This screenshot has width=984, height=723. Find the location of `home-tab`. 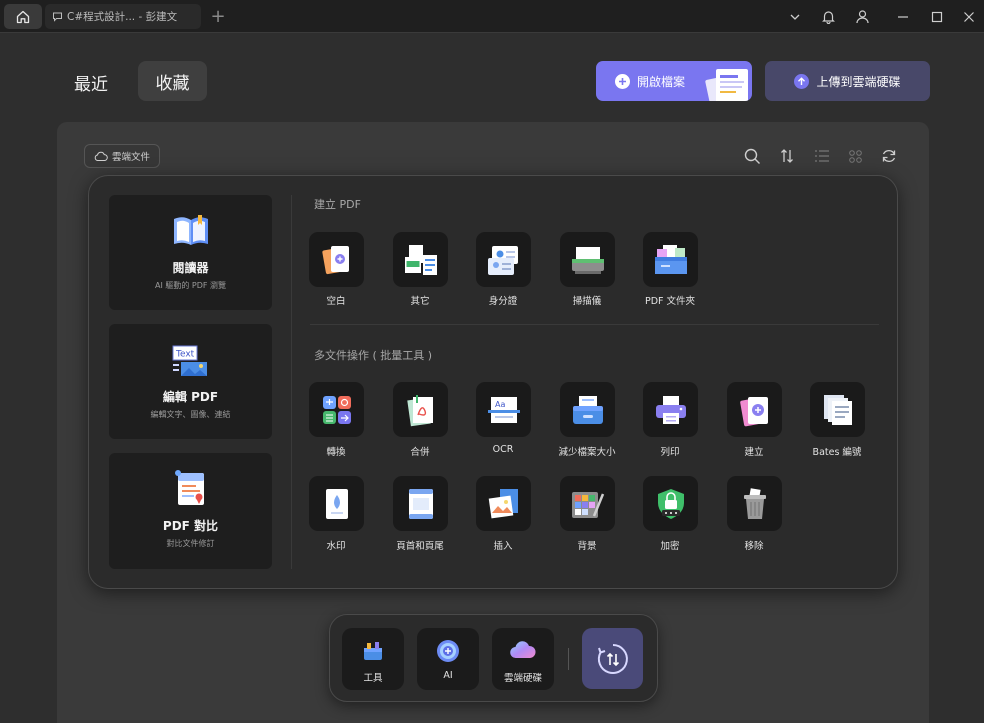

home-tab is located at coordinates (23, 16).